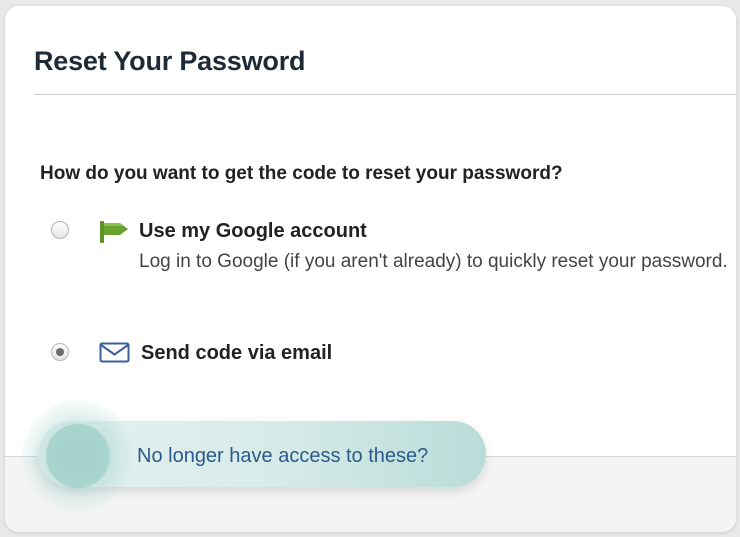 The image size is (740, 537). Describe the element at coordinates (78, 456) in the screenshot. I see `tap-indicator` at that location.